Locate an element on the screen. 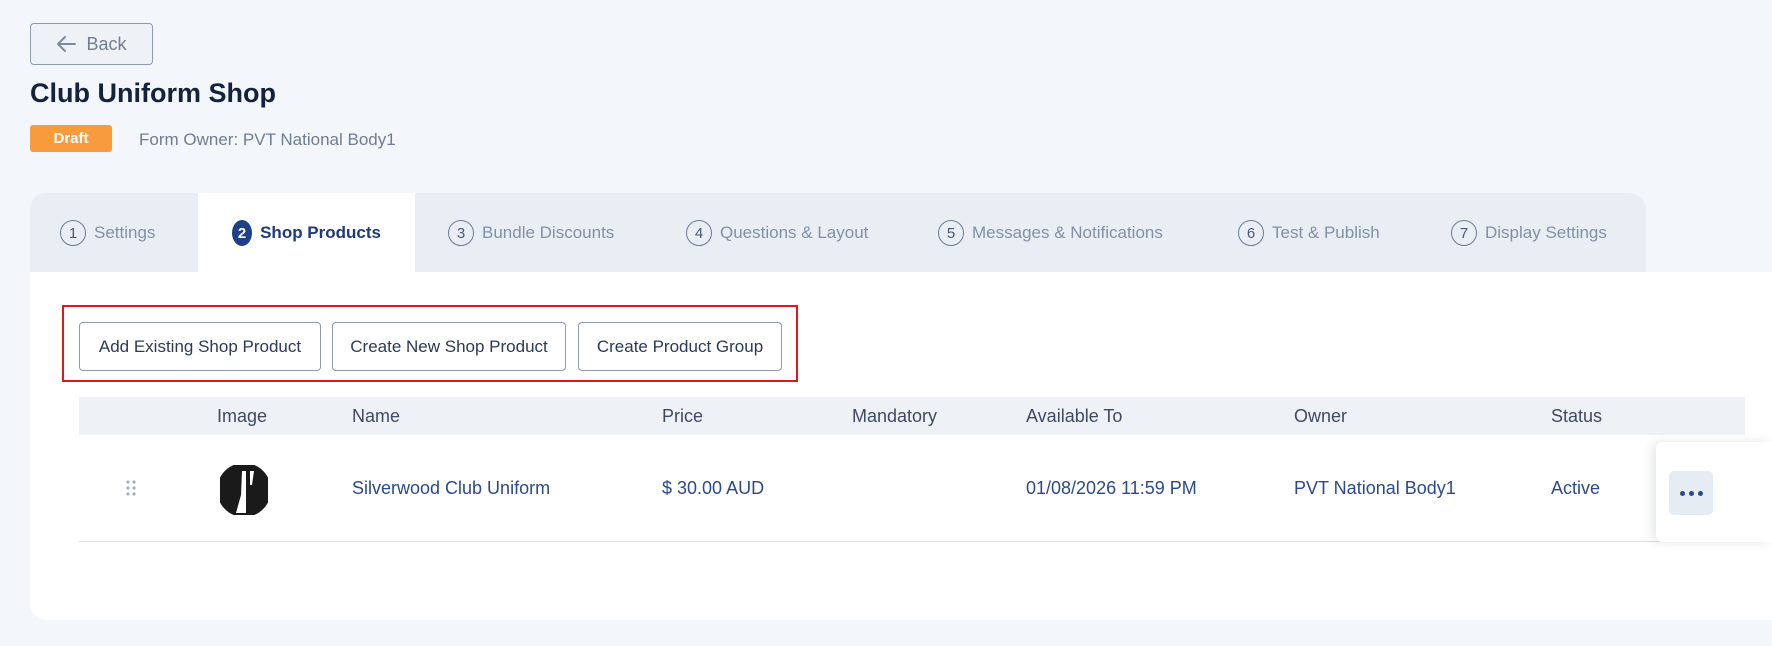  column-header-name: Name is located at coordinates (376, 415).